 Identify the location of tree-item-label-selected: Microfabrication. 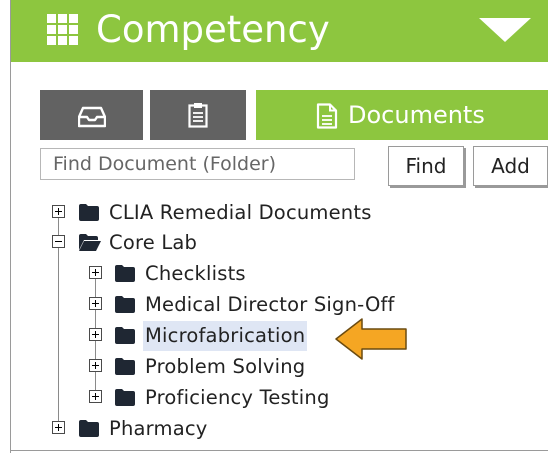
(225, 336).